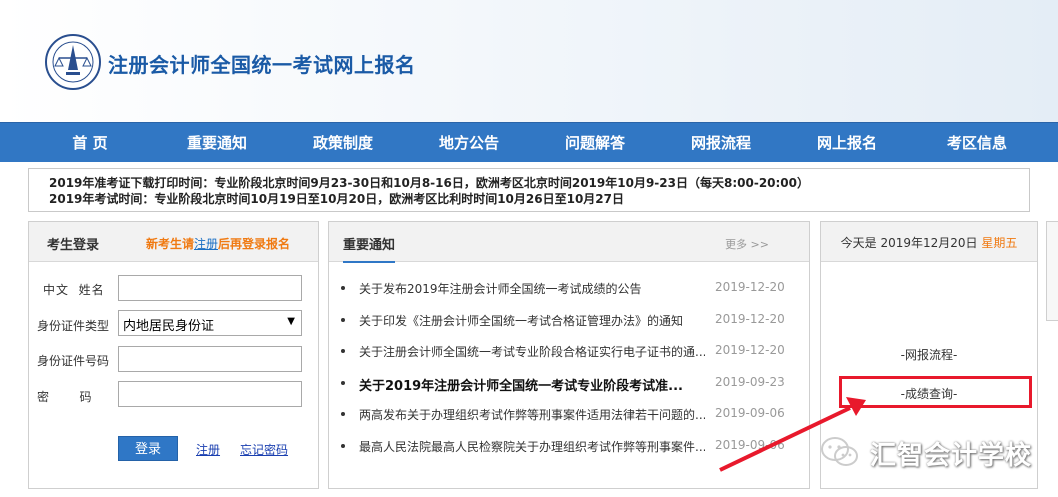 This screenshot has width=1058, height=497. What do you see at coordinates (792, 434) in the screenshot?
I see `annotation-arrow-icon` at bounding box center [792, 434].